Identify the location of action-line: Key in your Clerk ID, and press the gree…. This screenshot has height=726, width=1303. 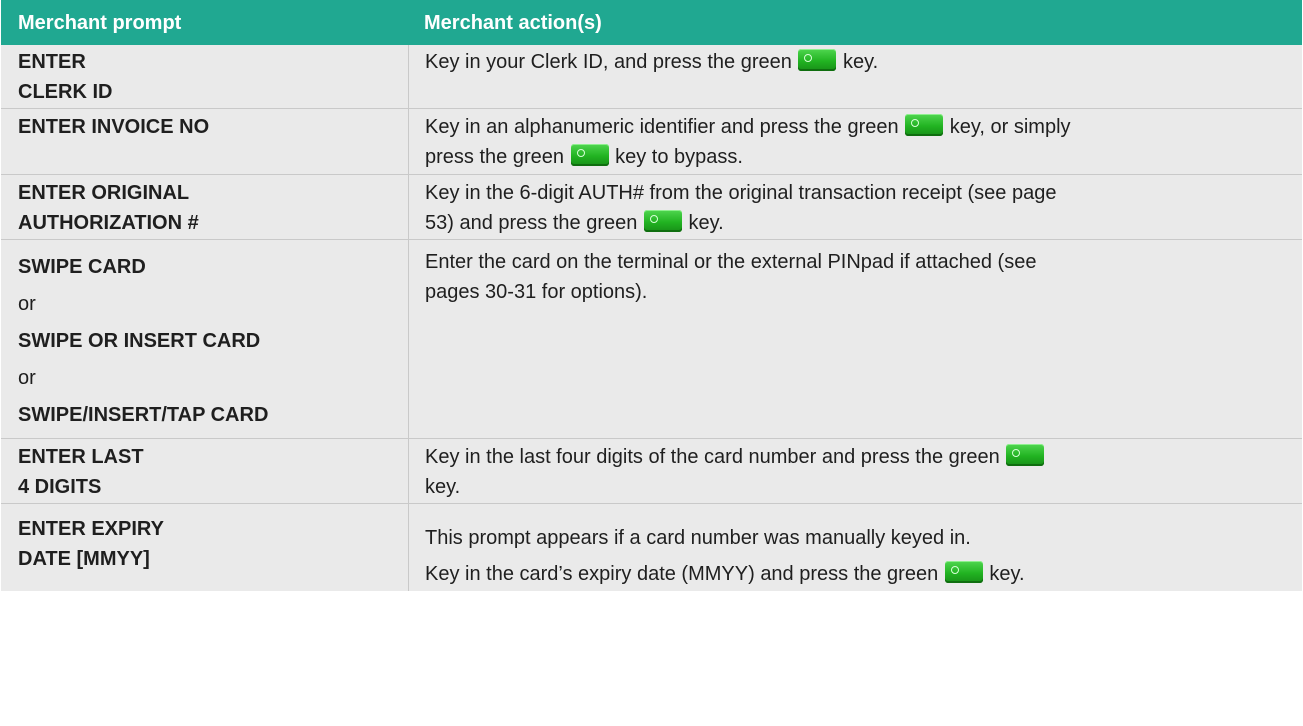
(856, 62).